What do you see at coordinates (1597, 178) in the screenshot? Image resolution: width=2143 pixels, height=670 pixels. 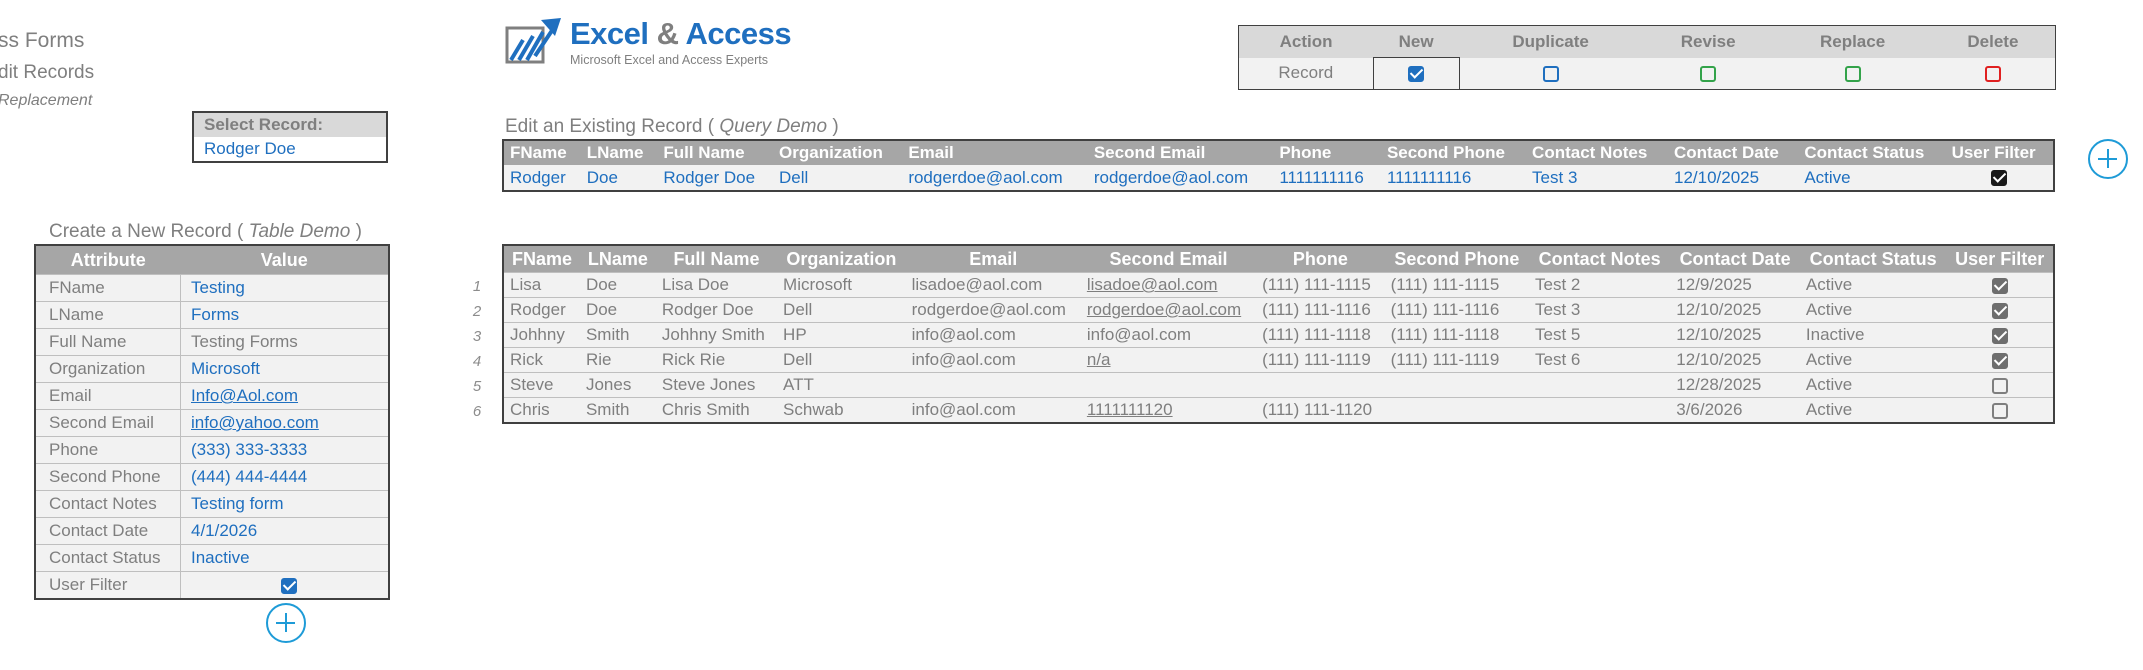 I see `edit-cell-contact-notes: Test 3` at bounding box center [1597, 178].